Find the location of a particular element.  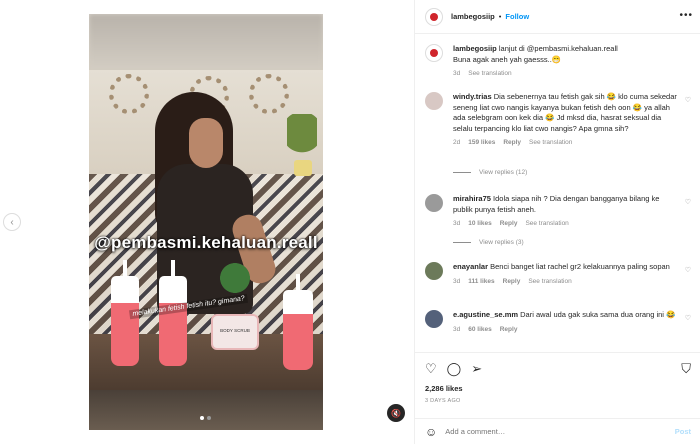

carousel-dot-active is located at coordinates (202, 418).